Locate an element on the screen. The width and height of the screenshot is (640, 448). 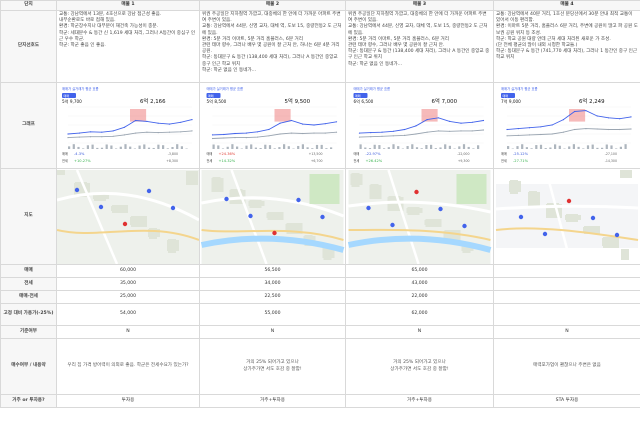
row-label-sale: 매매 is located at coordinates (28, 271).